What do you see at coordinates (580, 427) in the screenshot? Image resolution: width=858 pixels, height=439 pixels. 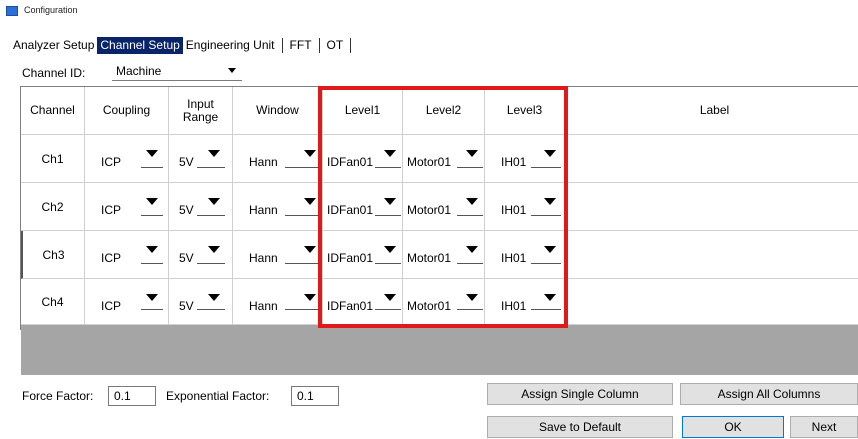 I see `save-to-default-button: Save to Default` at bounding box center [580, 427].